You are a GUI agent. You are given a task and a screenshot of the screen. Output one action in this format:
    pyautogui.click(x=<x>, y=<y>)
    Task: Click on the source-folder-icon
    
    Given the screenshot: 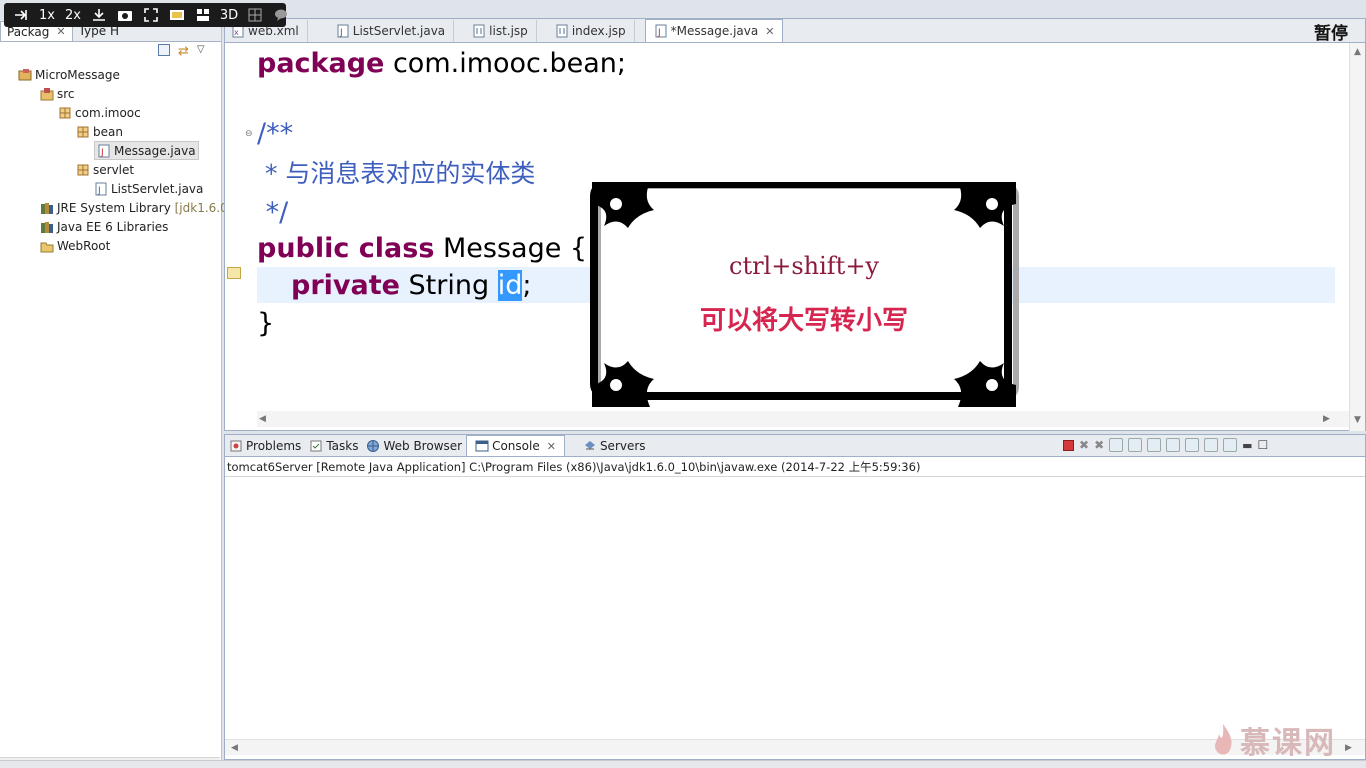 What is the action you would take?
    pyautogui.click(x=47, y=94)
    